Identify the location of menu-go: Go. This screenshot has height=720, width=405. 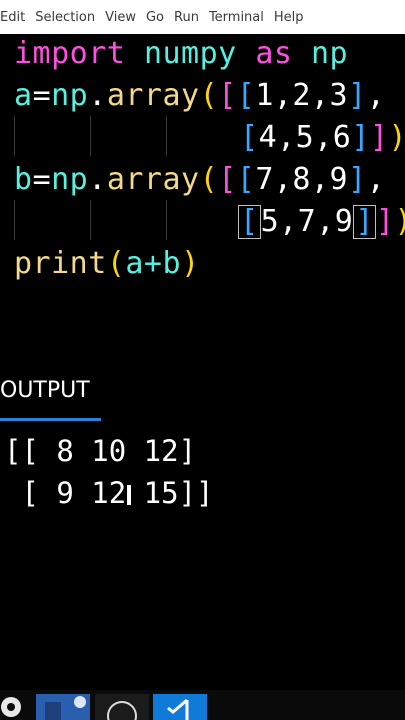
(155, 17).